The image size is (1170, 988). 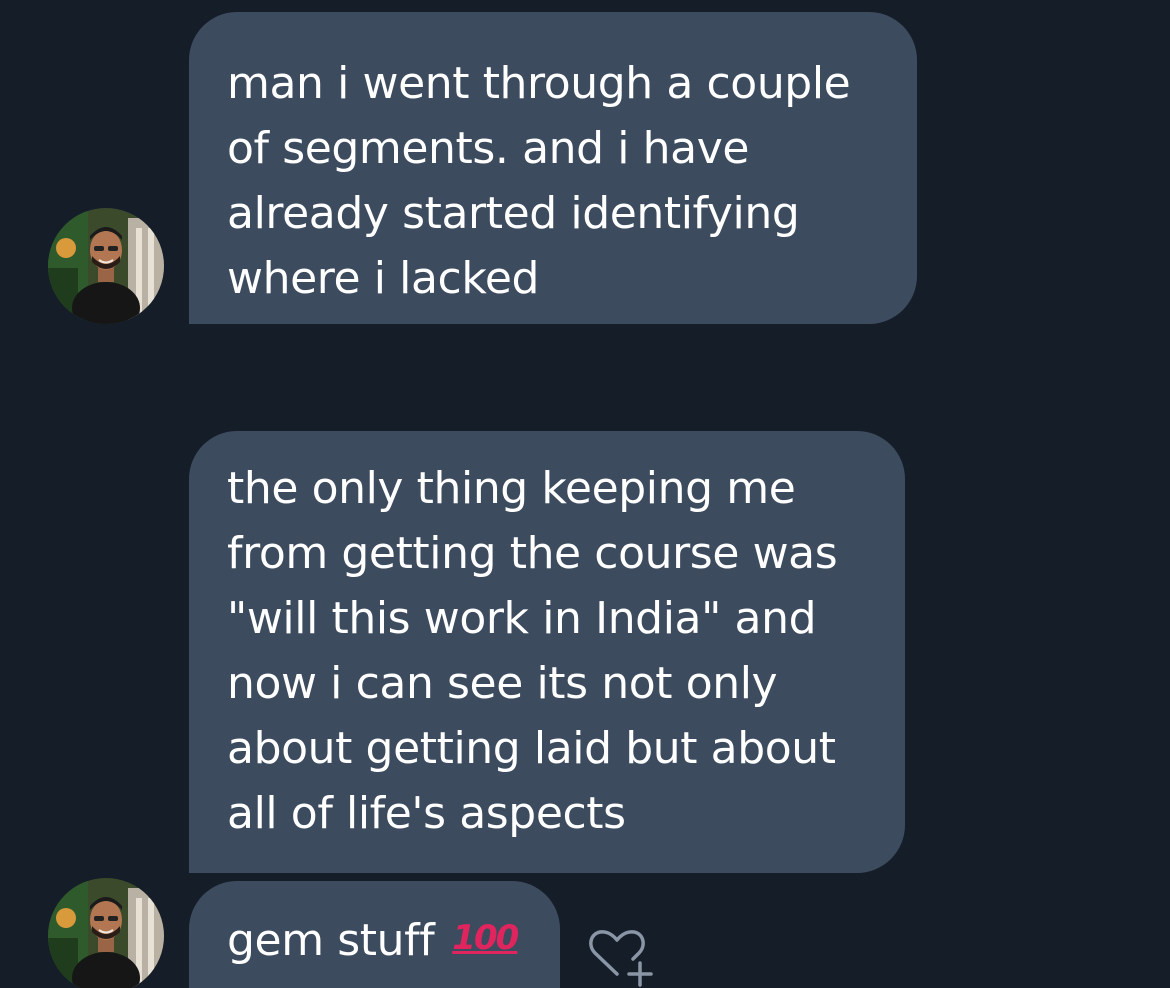 I want to click on message-bubble: gem stuff 100, so click(x=374, y=934).